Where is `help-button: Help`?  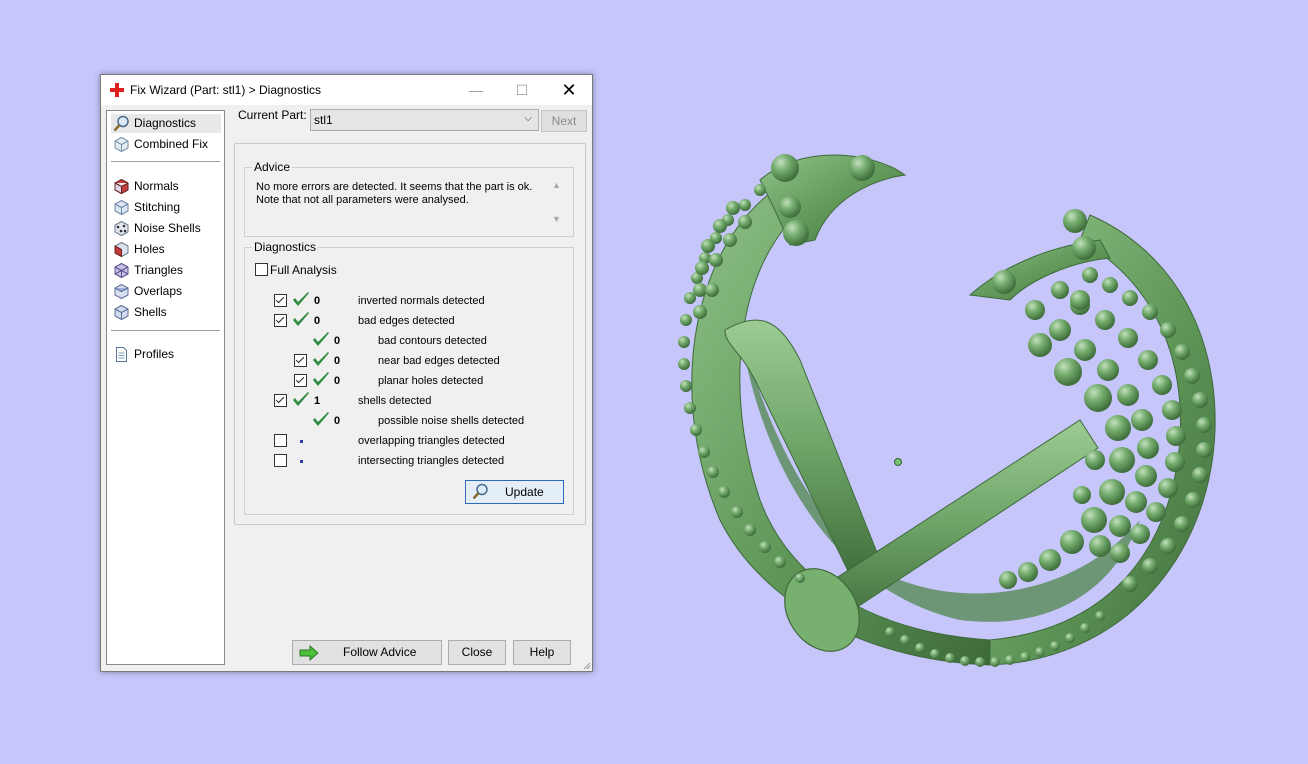 help-button: Help is located at coordinates (542, 652).